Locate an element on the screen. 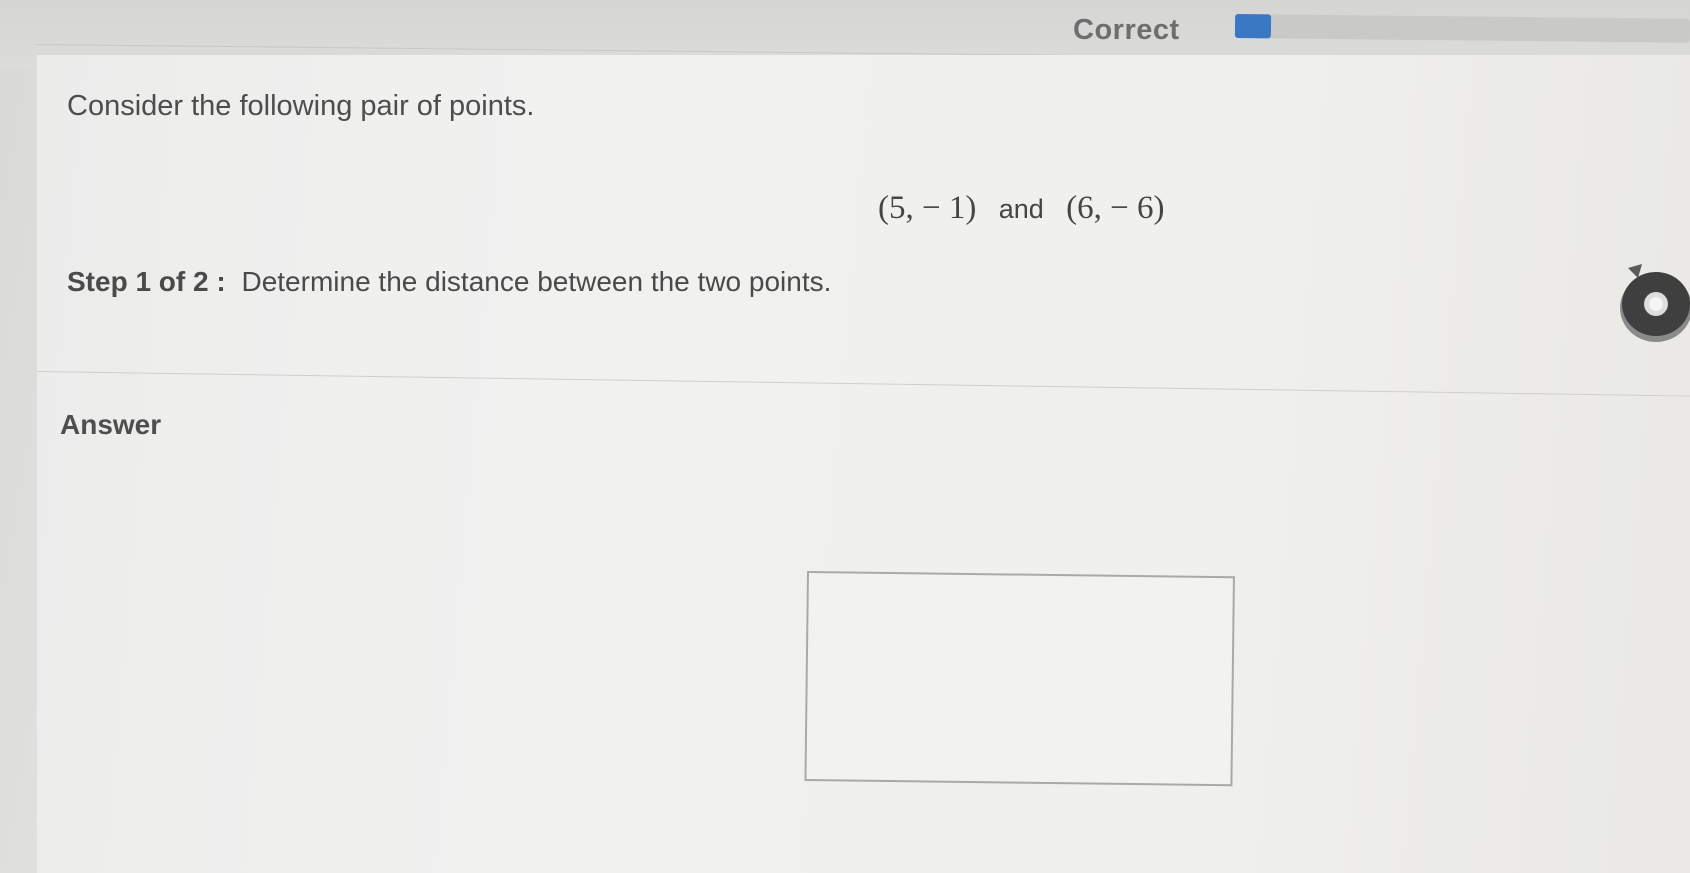 The width and height of the screenshot is (1690, 873). status-label: Correct is located at coordinates (1126, 30).